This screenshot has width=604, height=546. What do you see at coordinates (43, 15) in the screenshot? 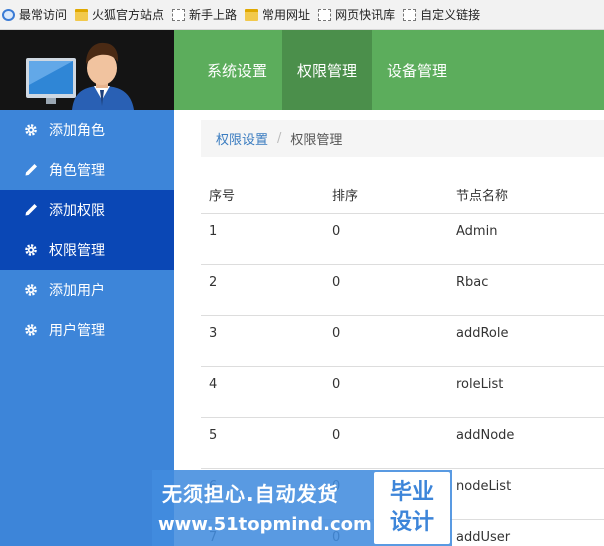
I see `bookmark-label: 最常访问` at bounding box center [43, 15].